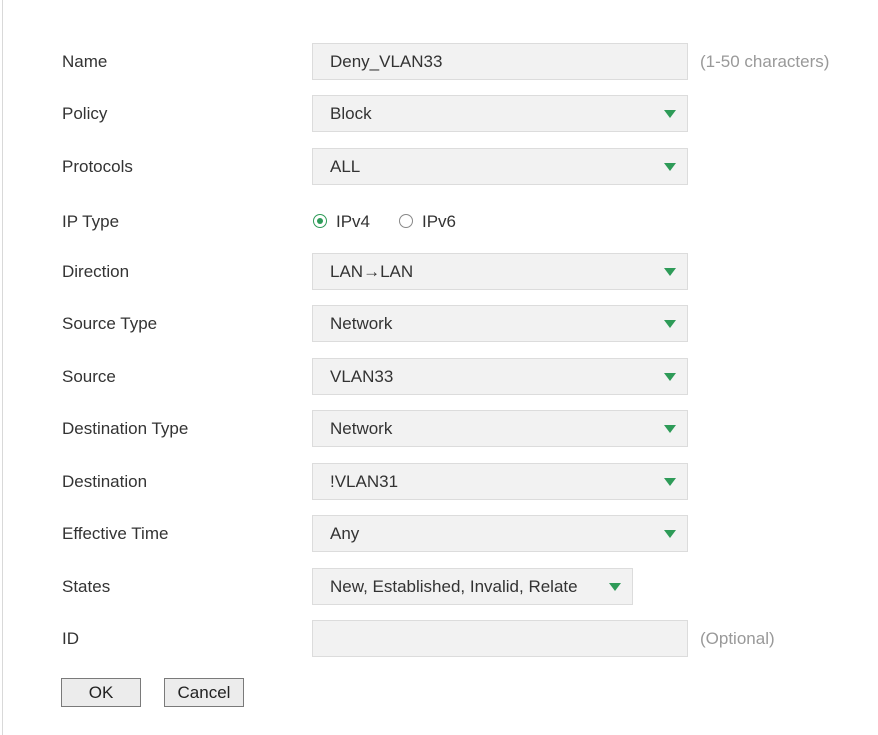 The width and height of the screenshot is (878, 735). I want to click on name-label: Name, so click(85, 61).